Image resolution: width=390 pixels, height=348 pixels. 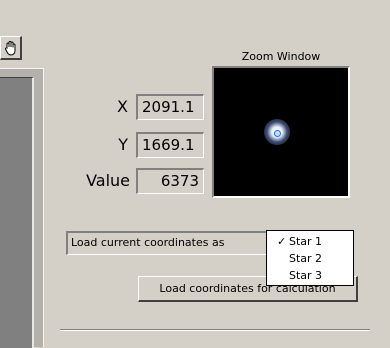 What do you see at coordinates (170, 145) in the screenshot?
I see `y-coordinate-value: 1669.1` at bounding box center [170, 145].